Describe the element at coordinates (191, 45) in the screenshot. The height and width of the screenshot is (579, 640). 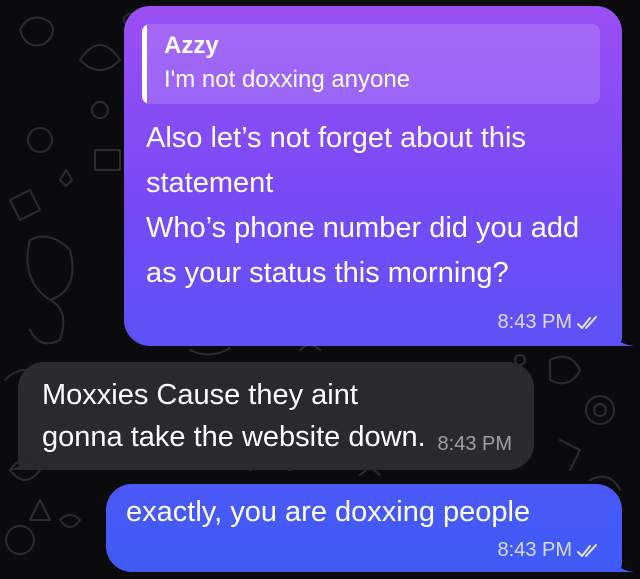
I see `reply-sender-name: Azzy` at that location.